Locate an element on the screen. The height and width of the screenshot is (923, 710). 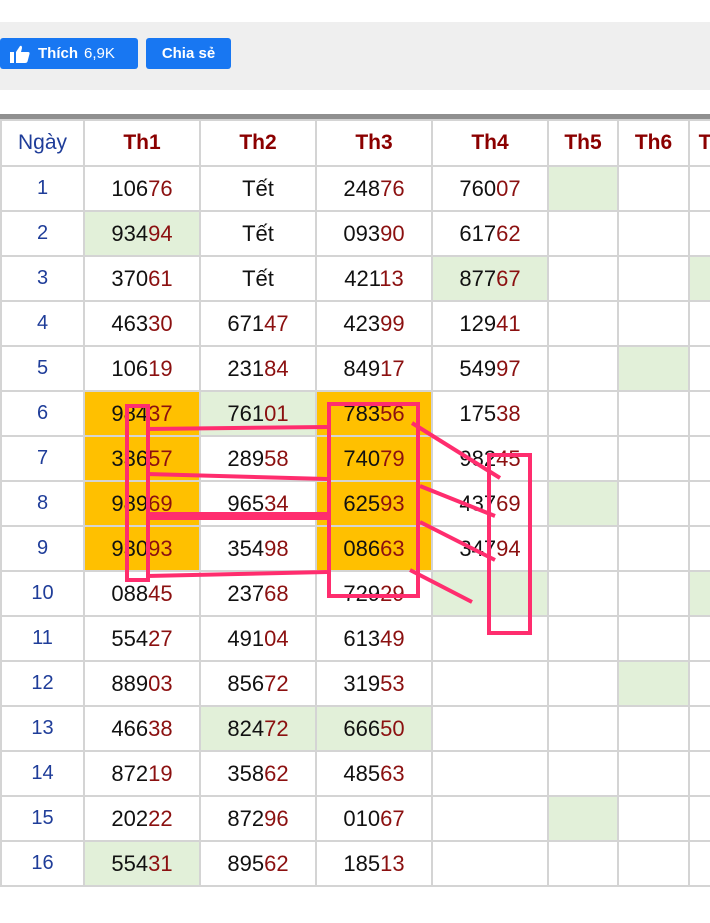
result-tail: 19 is located at coordinates (160, 773).